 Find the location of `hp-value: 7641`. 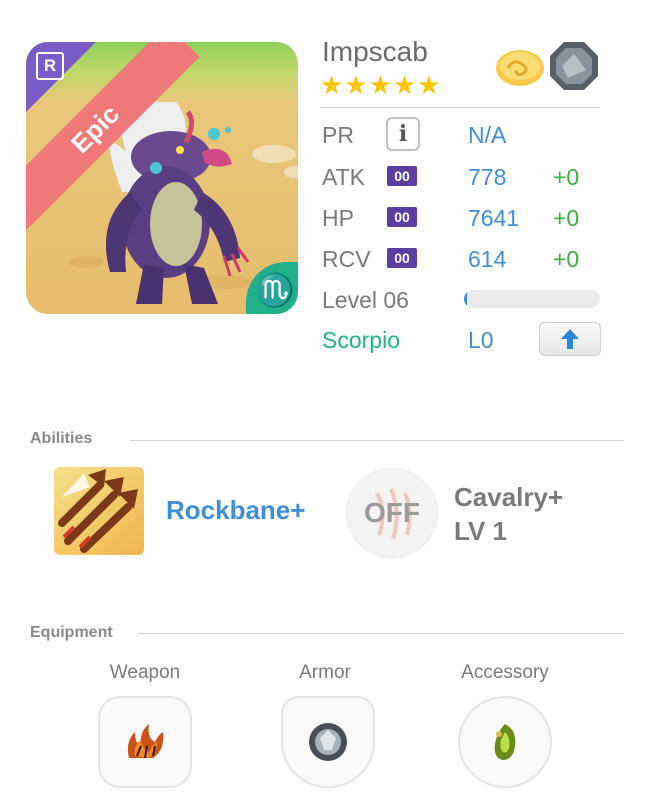

hp-value: 7641 is located at coordinates (494, 218).